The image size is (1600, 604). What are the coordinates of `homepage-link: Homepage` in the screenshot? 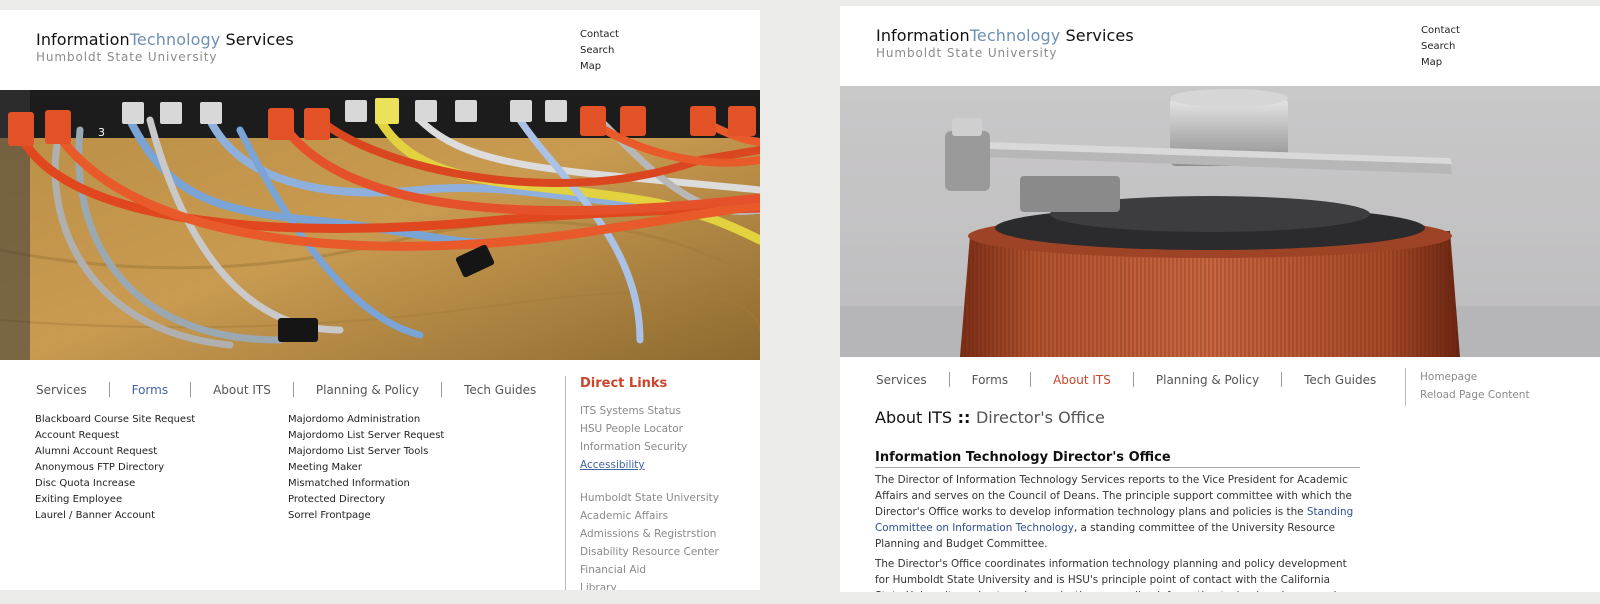 It's located at (1475, 377).